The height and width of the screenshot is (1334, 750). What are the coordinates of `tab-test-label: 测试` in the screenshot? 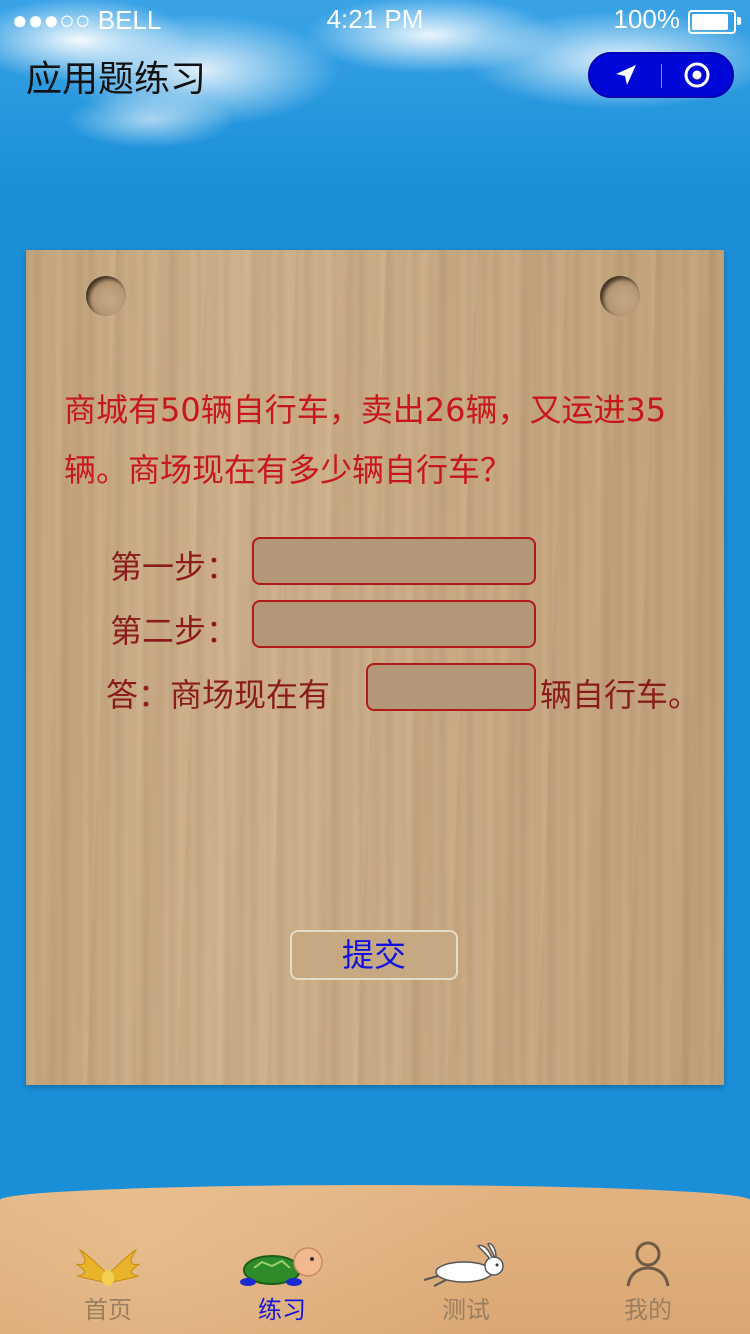 It's located at (466, 1310).